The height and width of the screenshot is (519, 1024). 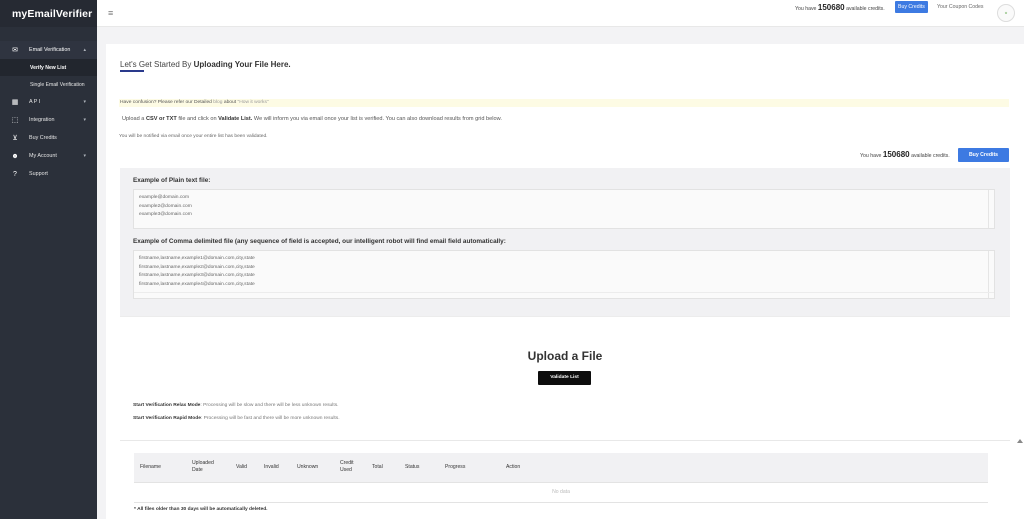 I want to click on buy-credits-button: Buy Credits, so click(x=983, y=155).